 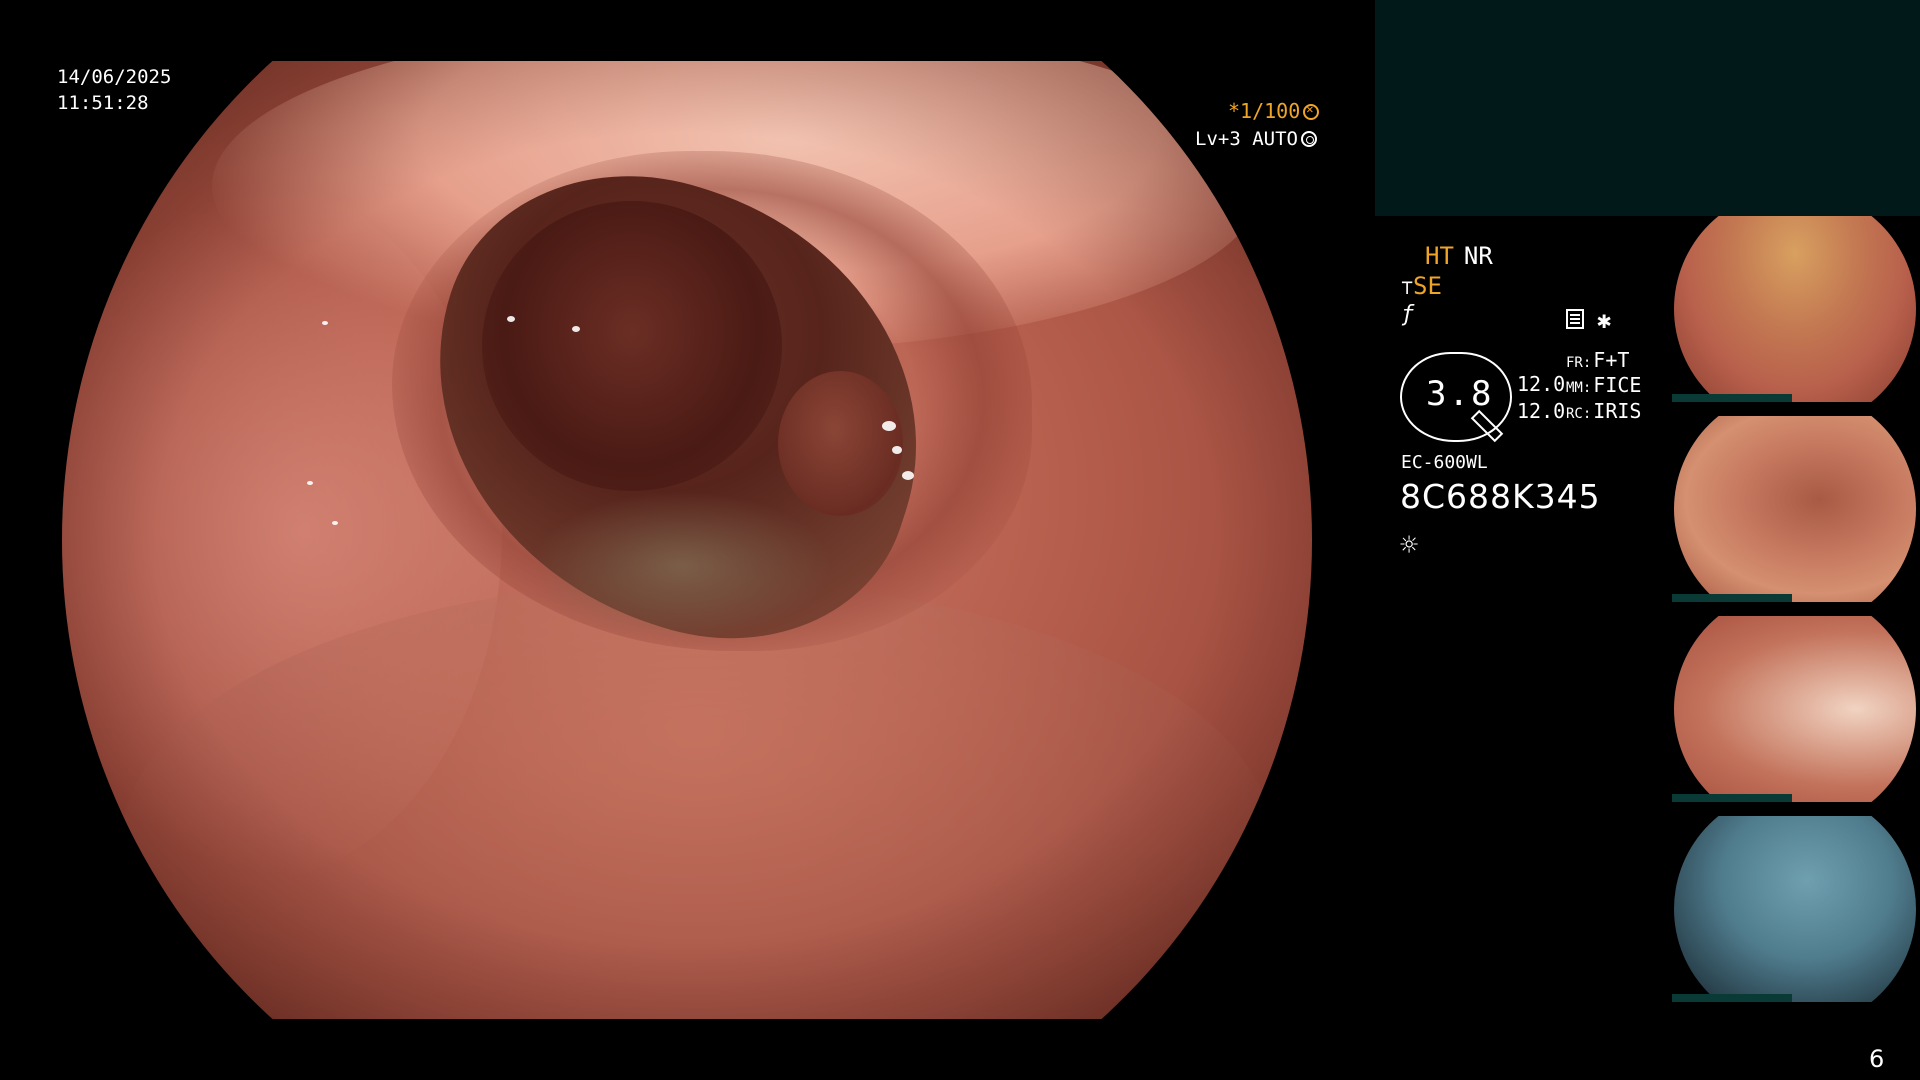 I want to click on rc-setting: RC: IRIS, so click(x=1603, y=411).